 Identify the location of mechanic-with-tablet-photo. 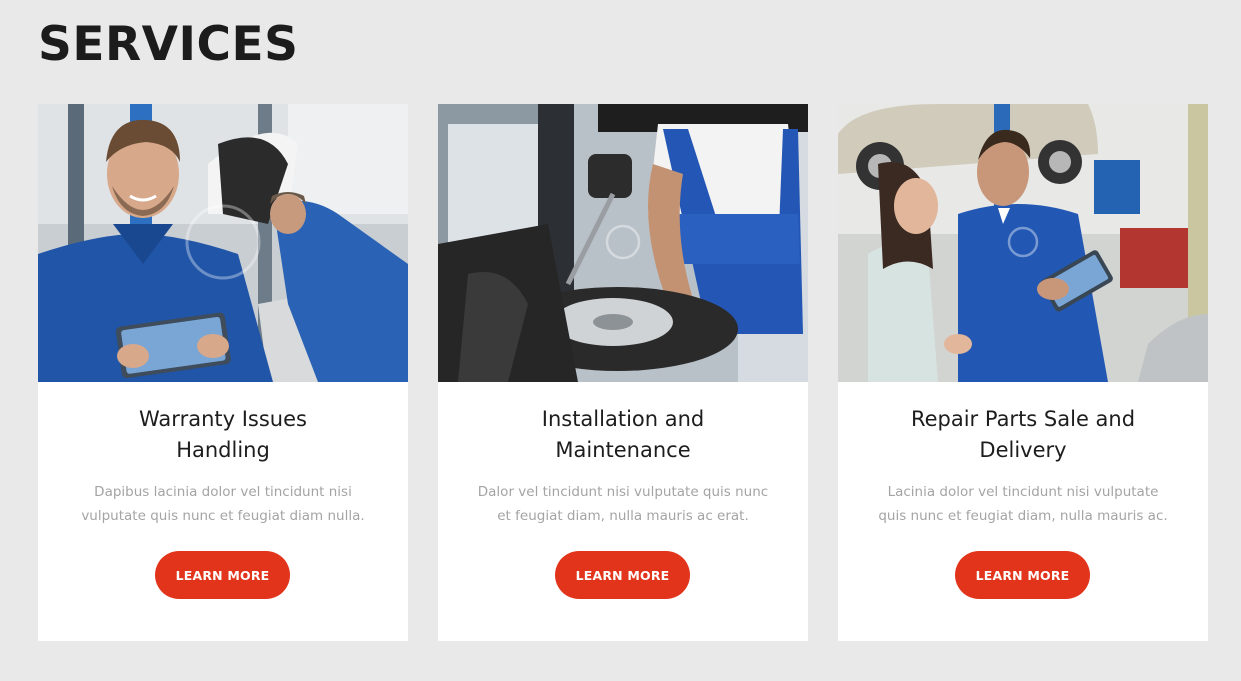
(223, 243).